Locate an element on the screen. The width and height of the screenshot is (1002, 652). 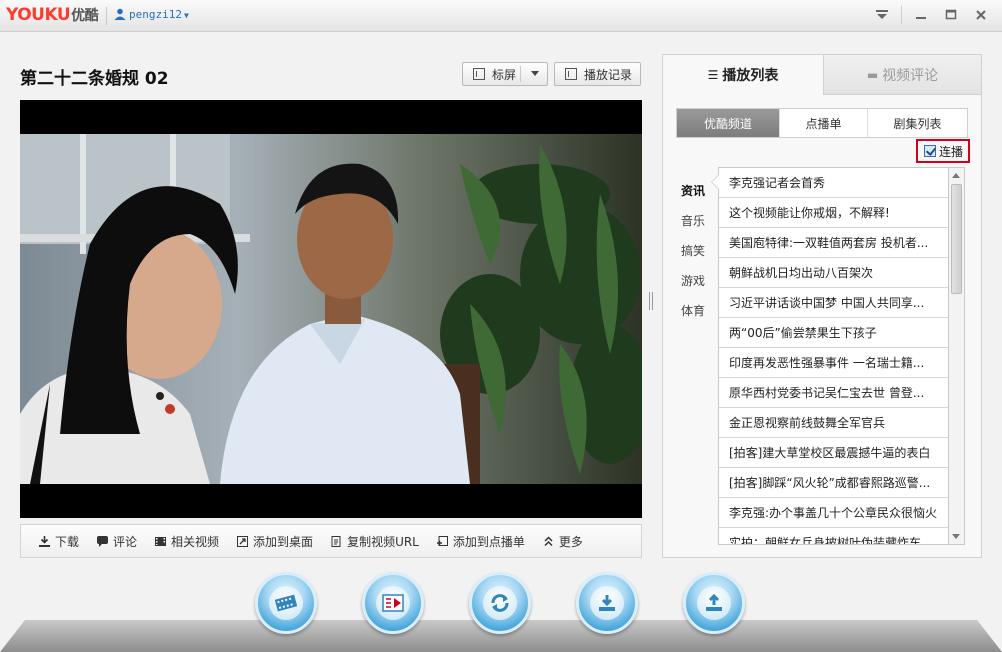
list-item: [拍客]建大草堂校区最震撼牛逼的表白 is located at coordinates (833, 453).